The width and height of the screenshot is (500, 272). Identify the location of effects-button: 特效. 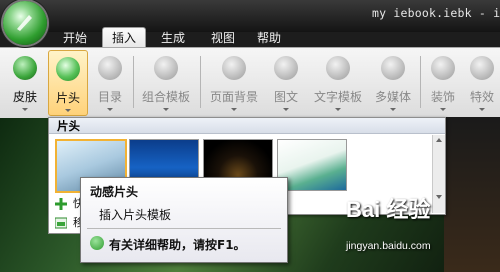
(482, 82).